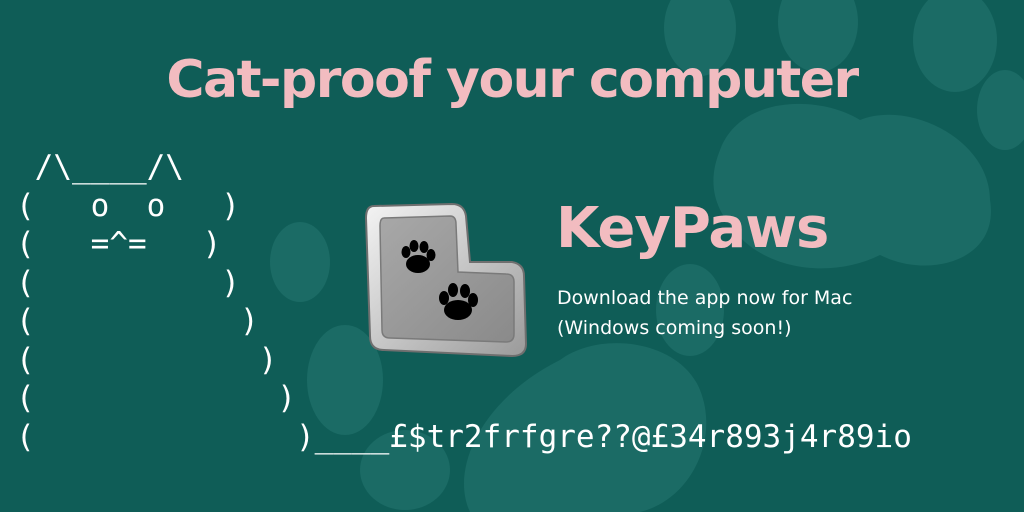 Image resolution: width=1024 pixels, height=512 pixels. Describe the element at coordinates (692, 228) in the screenshot. I see `app-name: KeyPaws` at that location.